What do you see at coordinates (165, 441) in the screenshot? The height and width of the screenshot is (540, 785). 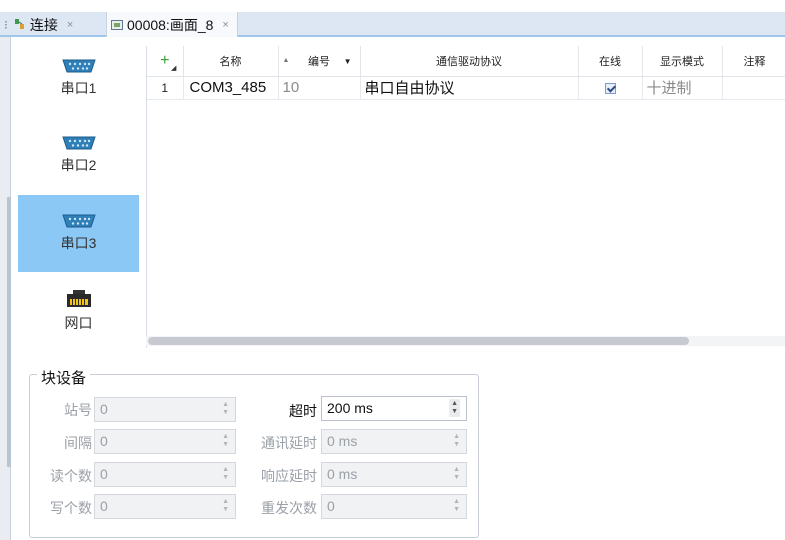 I see `interval-field: 0 ▲ ▼` at bounding box center [165, 441].